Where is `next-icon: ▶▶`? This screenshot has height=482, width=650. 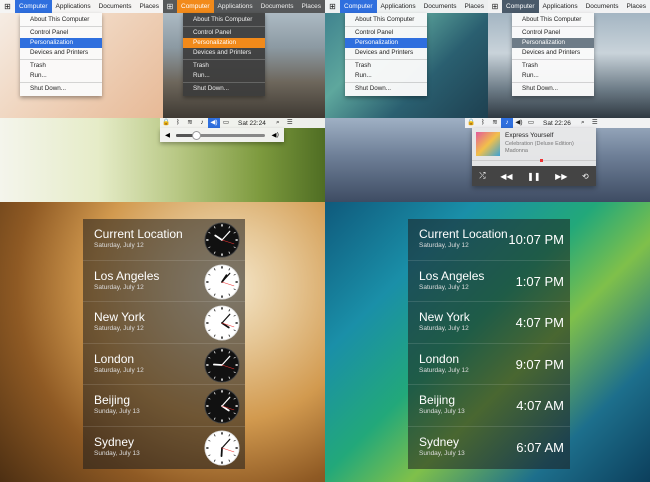 next-icon: ▶▶ is located at coordinates (561, 176).